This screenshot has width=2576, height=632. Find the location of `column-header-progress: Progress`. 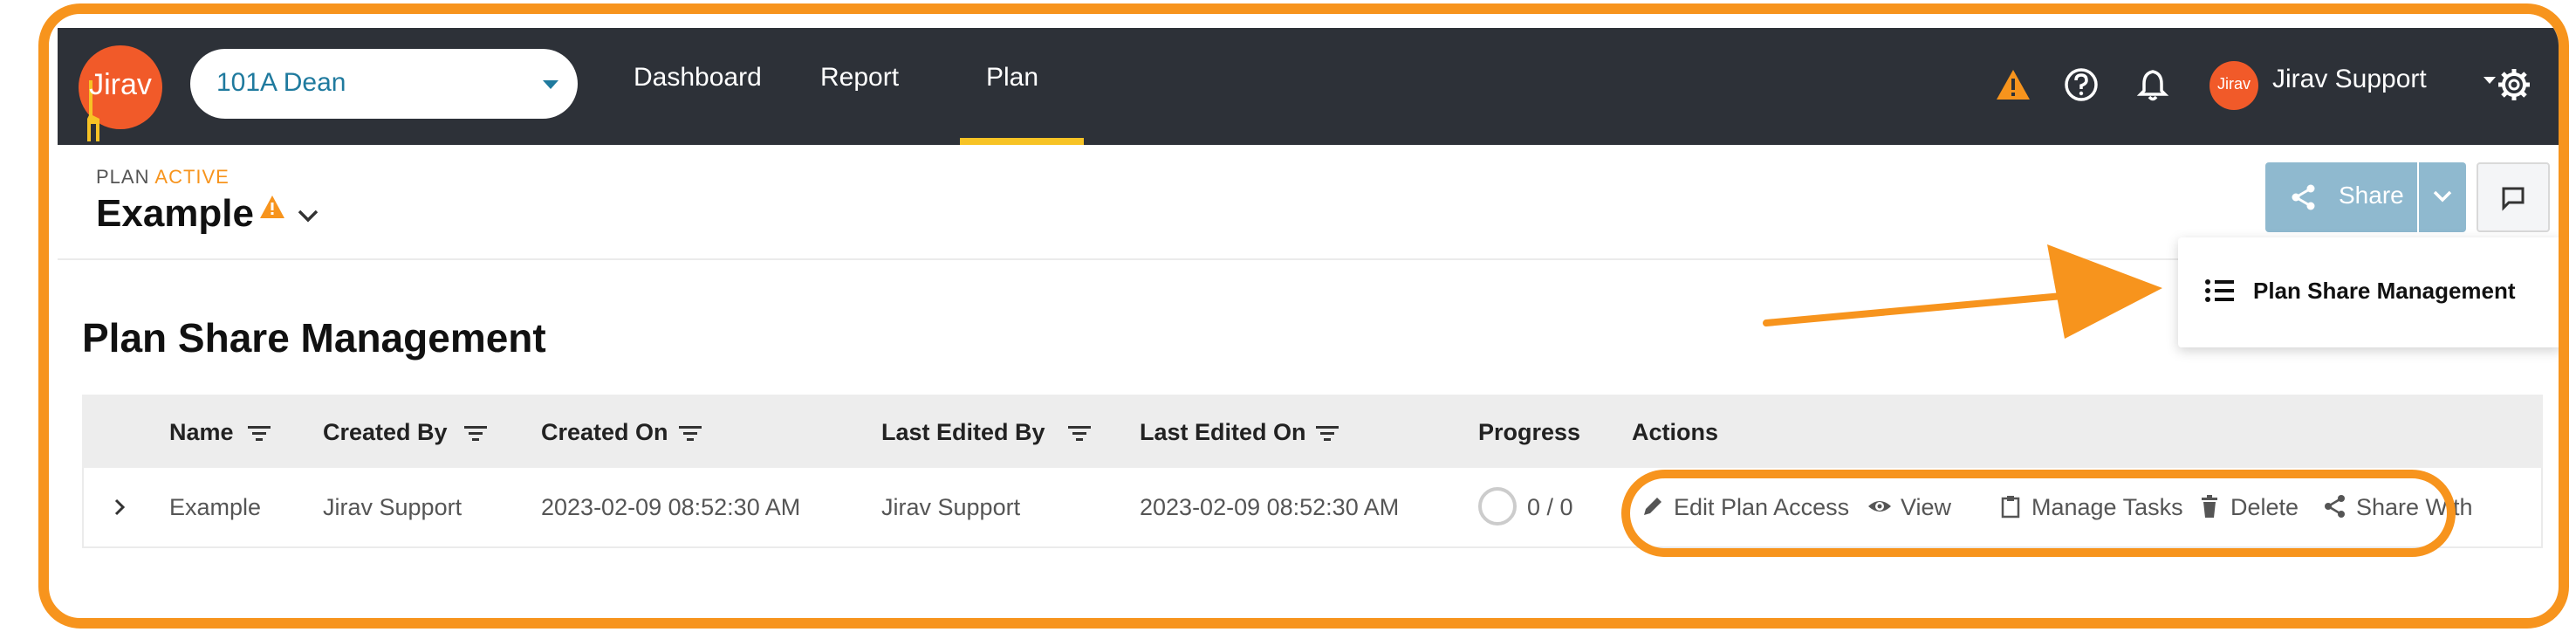

column-header-progress: Progress is located at coordinates (1530, 432).